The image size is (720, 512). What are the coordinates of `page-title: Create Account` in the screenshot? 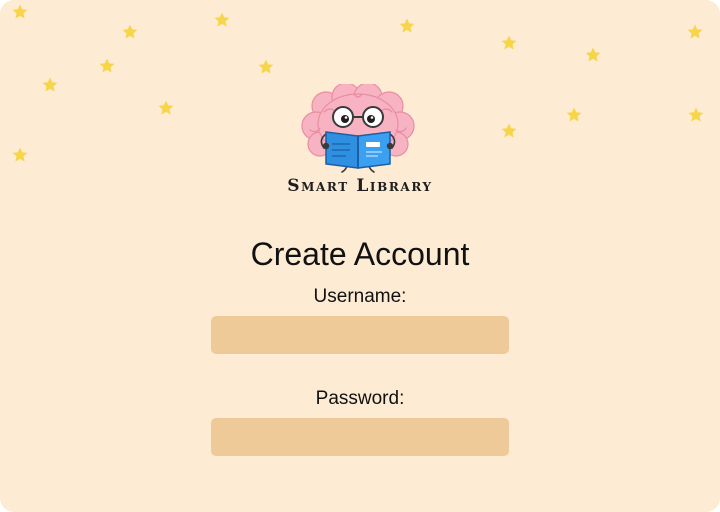 It's located at (360, 254).